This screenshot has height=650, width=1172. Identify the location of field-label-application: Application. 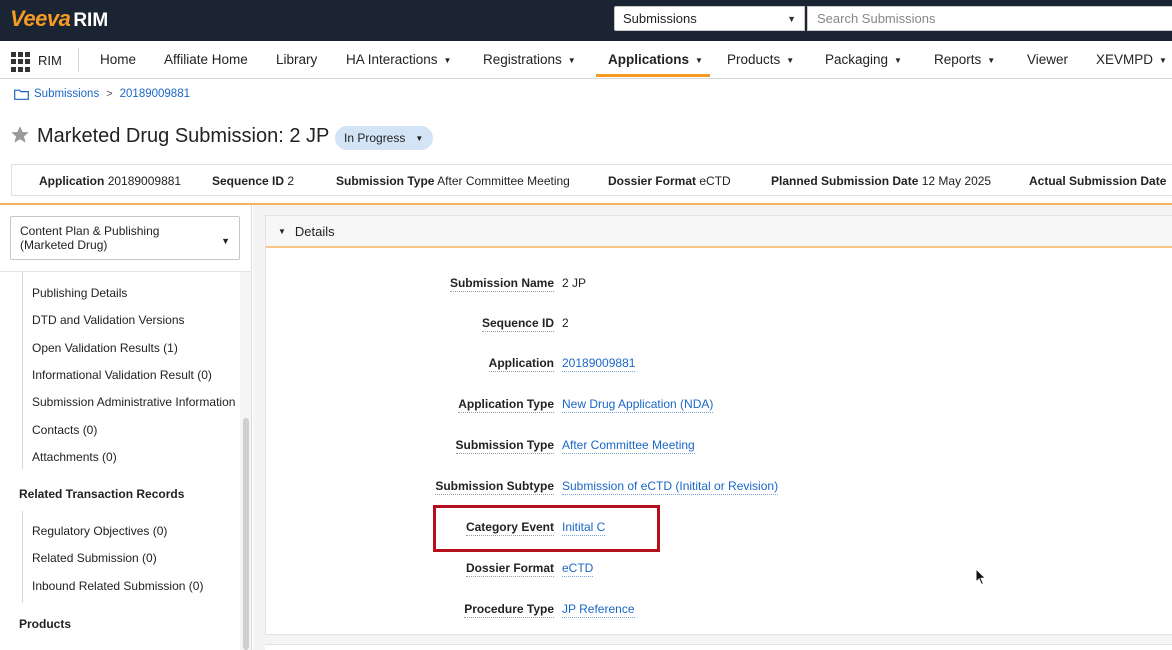
(521, 364).